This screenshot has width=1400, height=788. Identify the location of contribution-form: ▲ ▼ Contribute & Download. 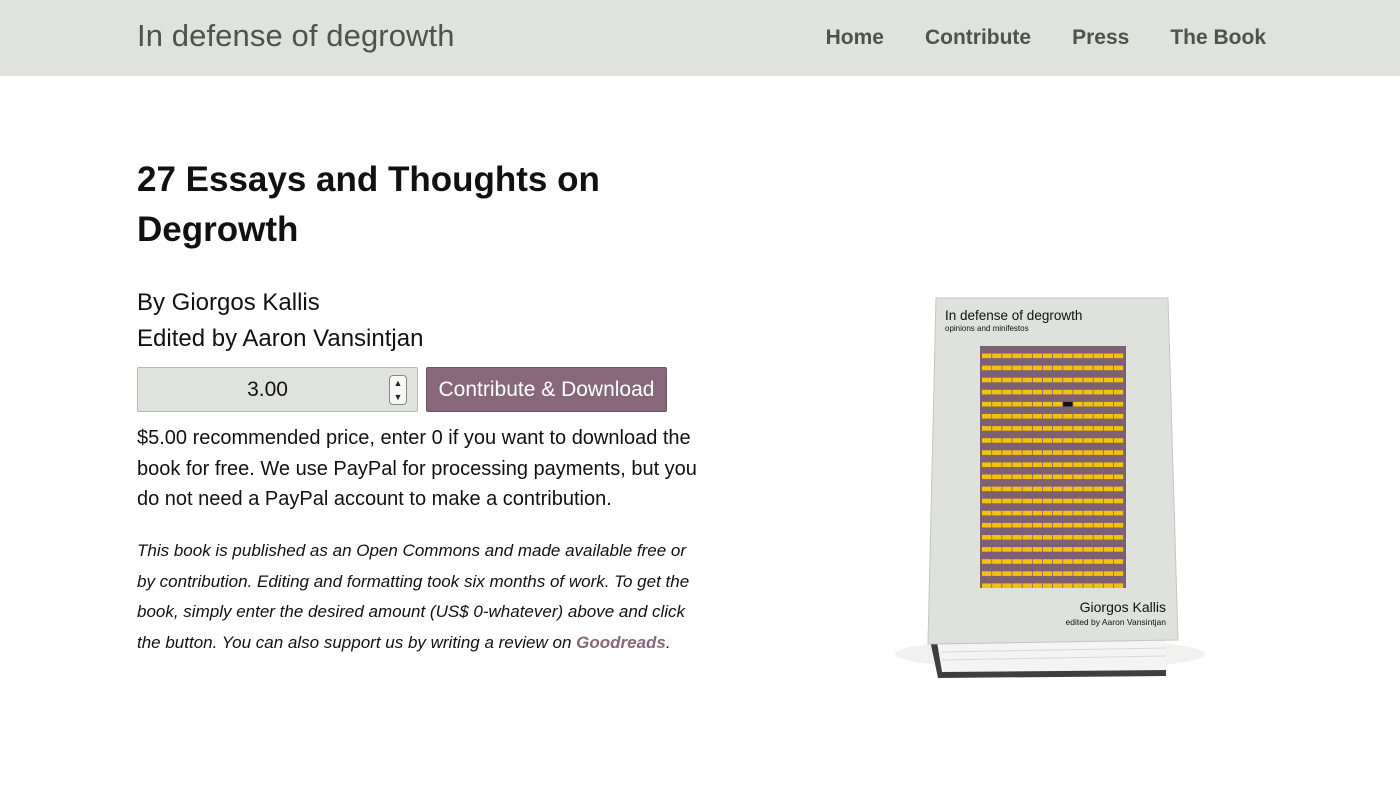
(402, 389).